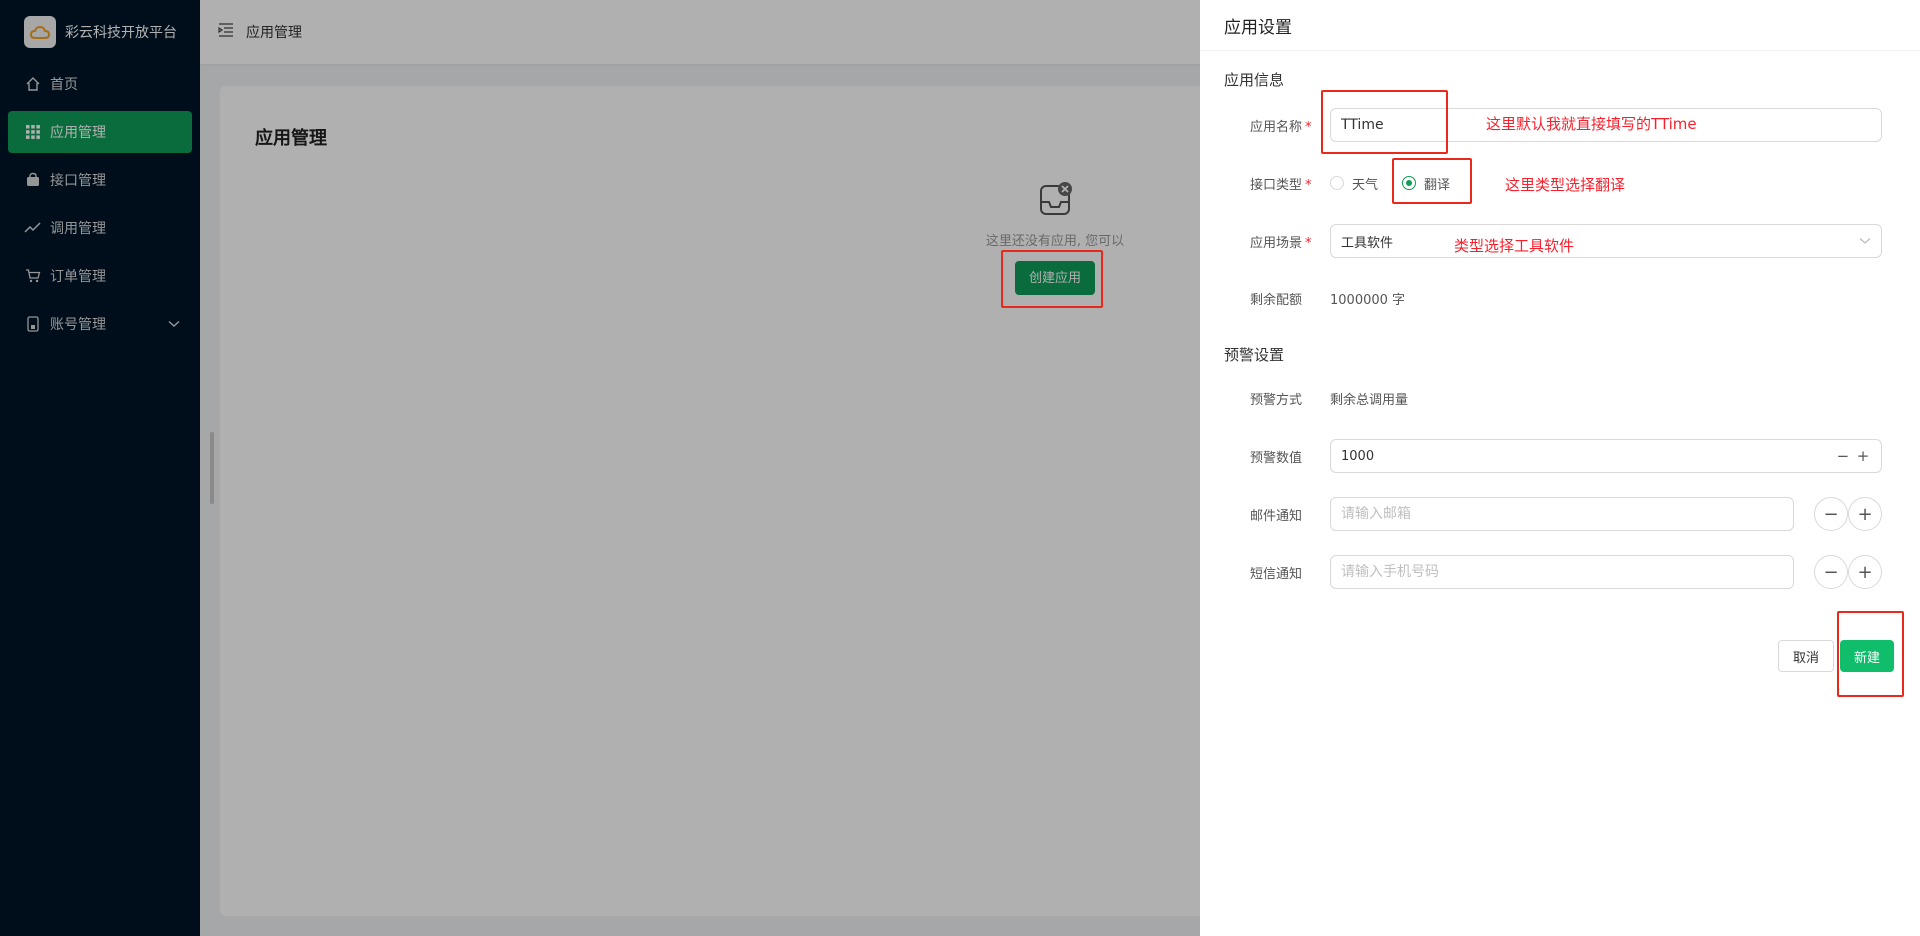  Describe the element at coordinates (1367, 243) in the screenshot. I see `app-scene-value: 工具软件` at that location.